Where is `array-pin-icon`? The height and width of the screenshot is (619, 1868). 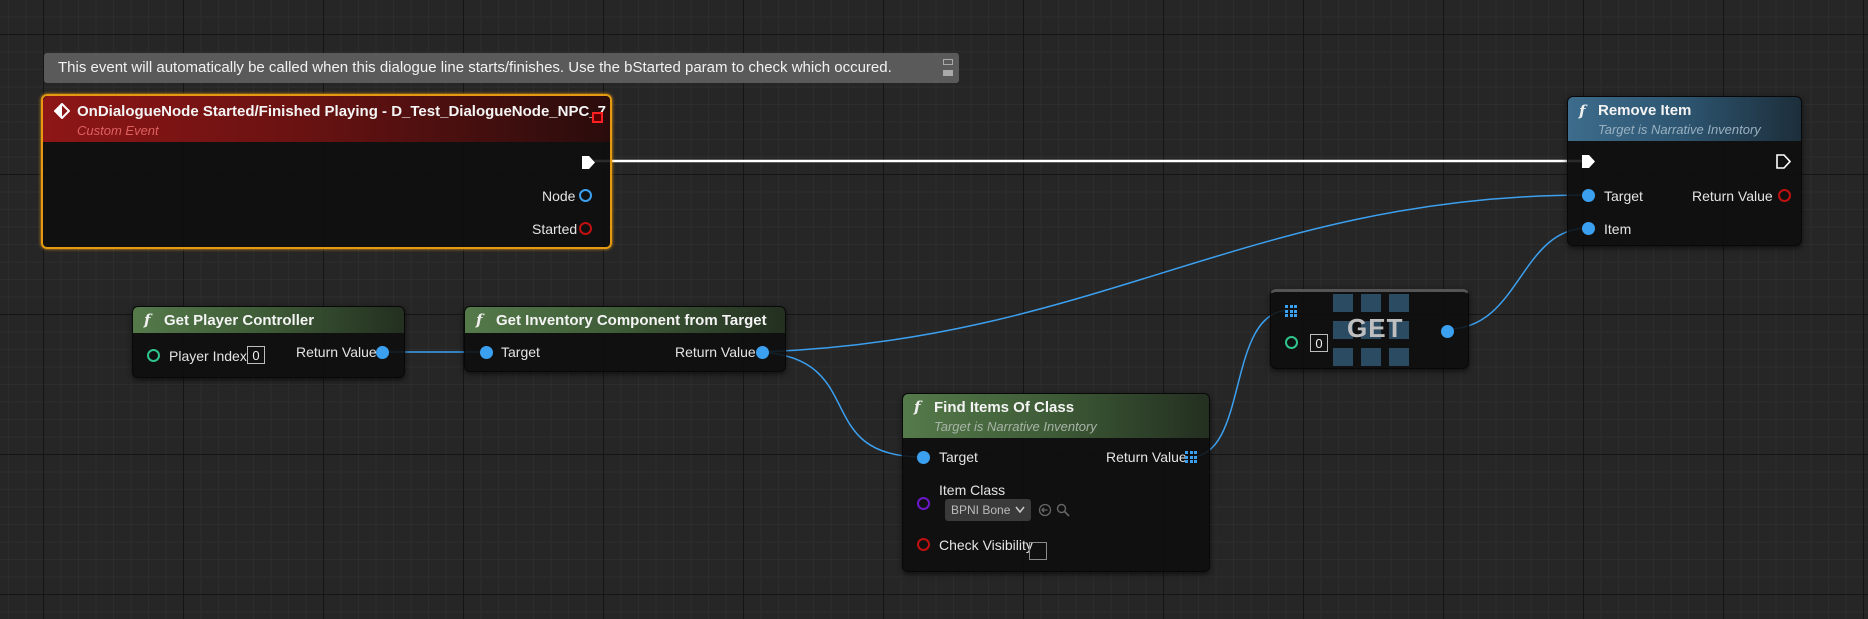
array-pin-icon is located at coordinates (1191, 457).